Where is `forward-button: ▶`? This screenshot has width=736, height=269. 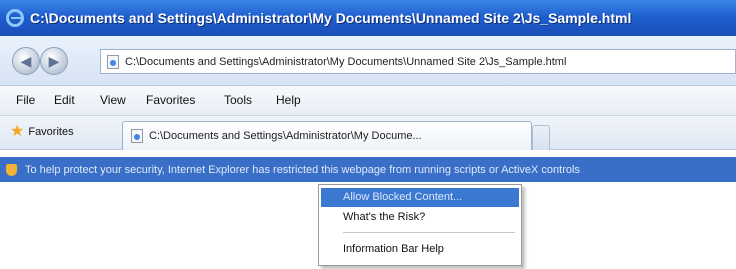 forward-button: ▶ is located at coordinates (54, 61).